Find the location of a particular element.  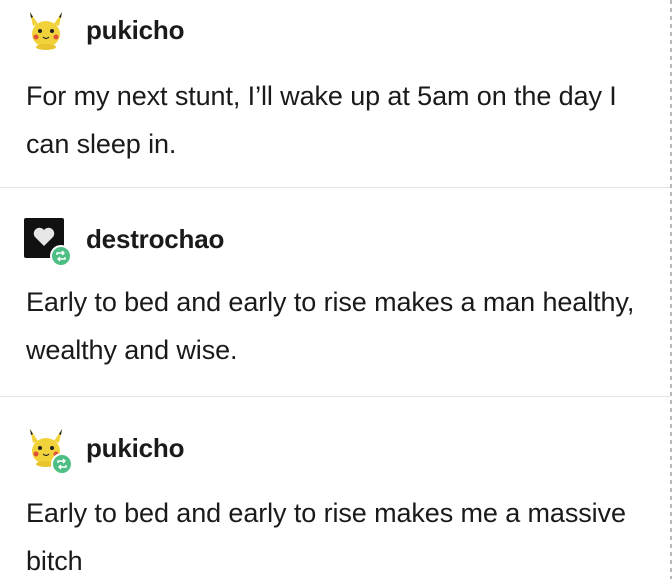

pikachu-avatar-icon is located at coordinates (46, 31).